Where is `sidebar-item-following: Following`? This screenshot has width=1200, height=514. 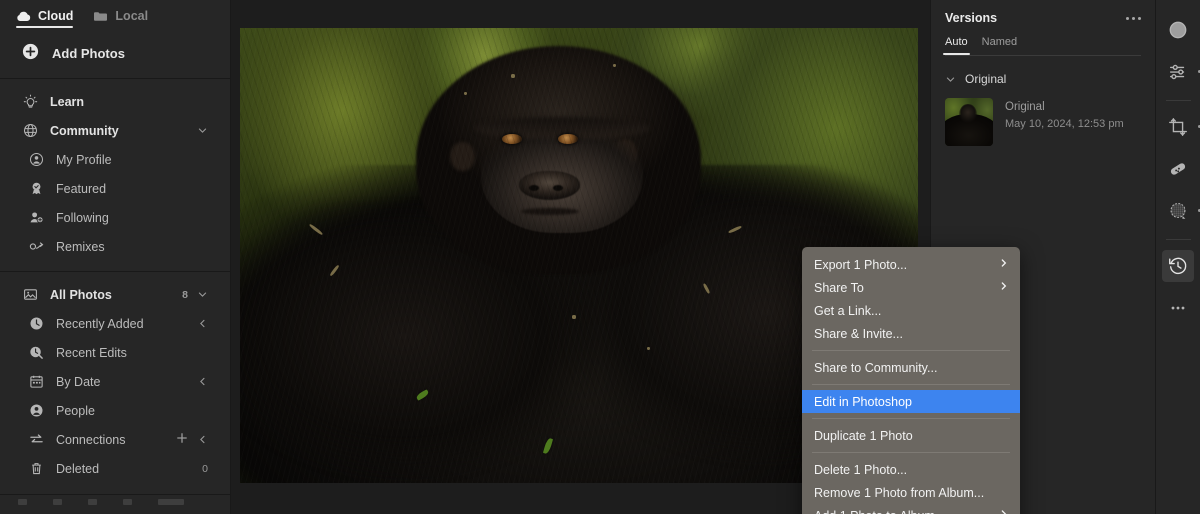 sidebar-item-following: Following is located at coordinates (115, 217).